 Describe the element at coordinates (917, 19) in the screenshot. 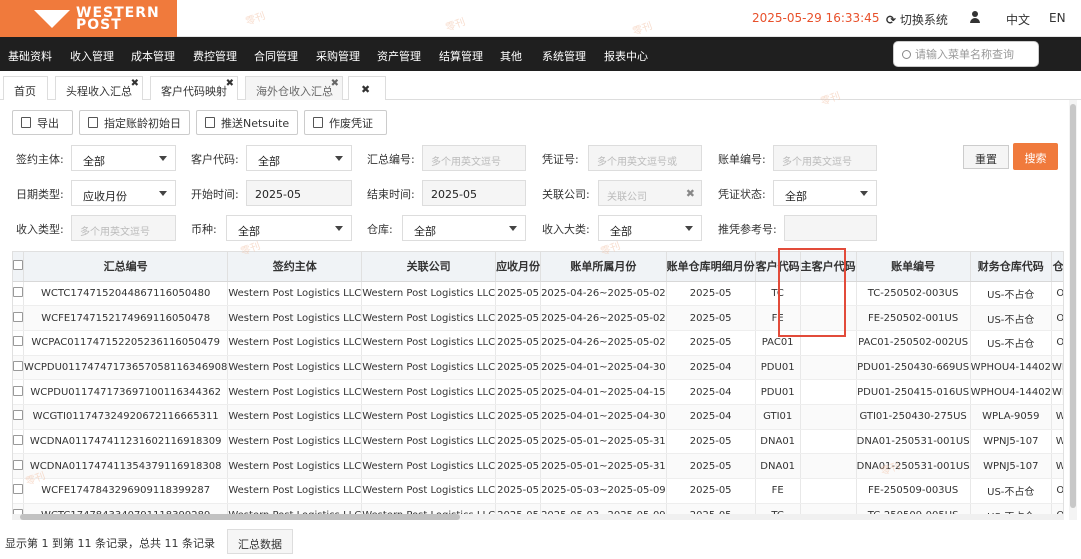

I see `switch-system-button: ⟳ 切换系统` at that location.